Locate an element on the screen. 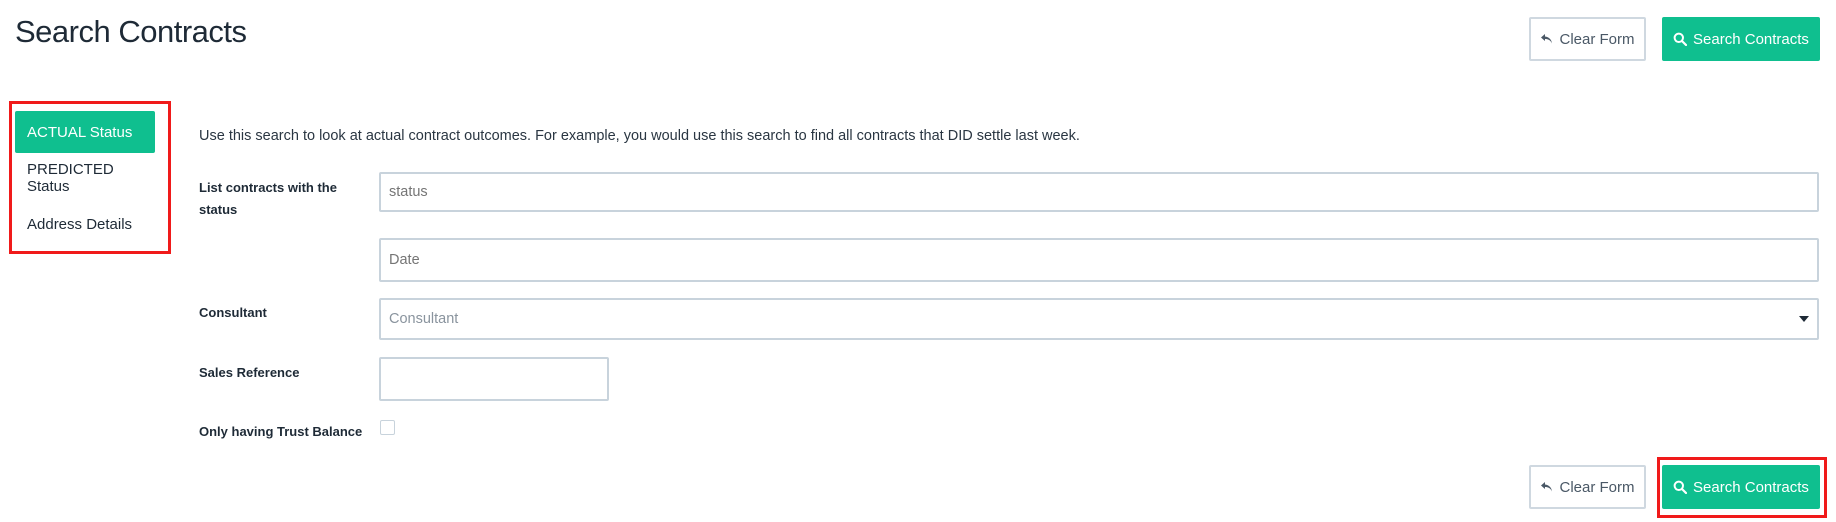 This screenshot has width=1836, height=522. sales-reference-label: Sales Reference is located at coordinates (249, 372).